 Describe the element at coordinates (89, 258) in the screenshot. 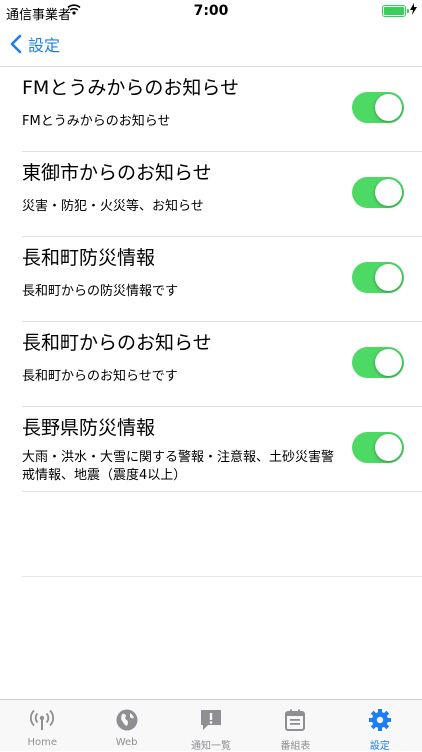

I see `item-title: 長和町防災情報` at that location.